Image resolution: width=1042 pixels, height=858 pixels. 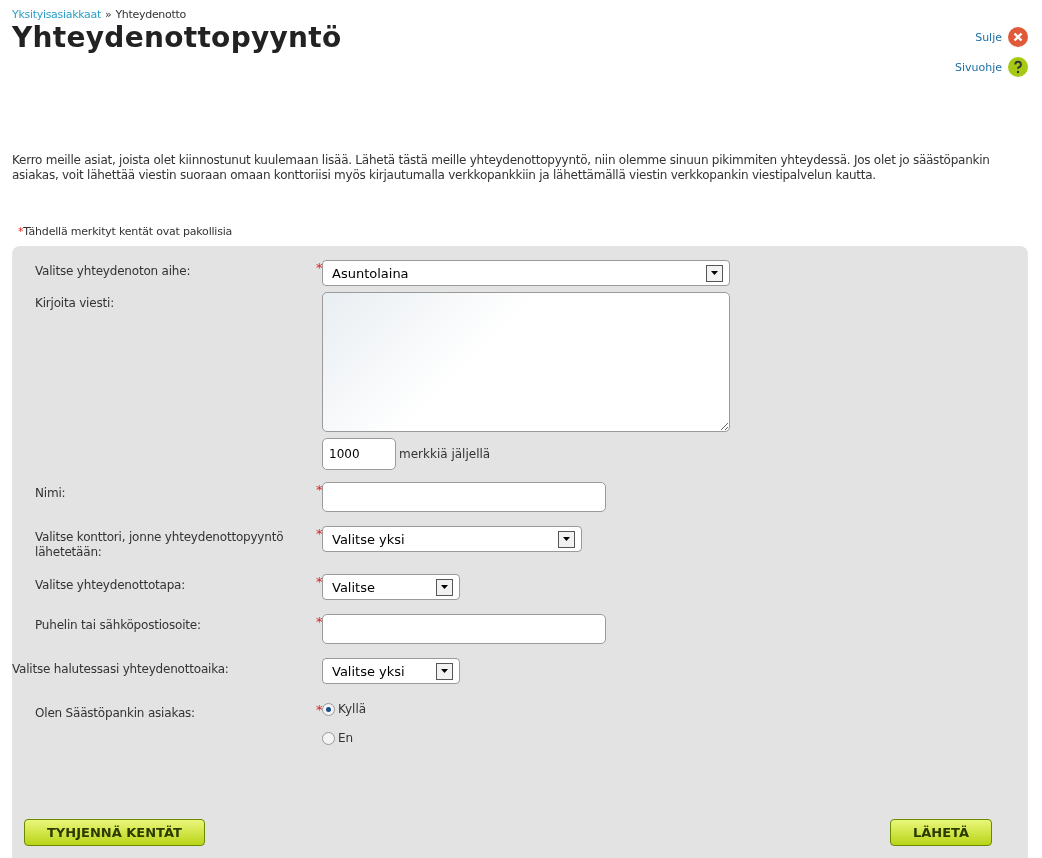 What do you see at coordinates (445, 454) in the screenshot?
I see `counter-text: merkkiä jäljellä` at bounding box center [445, 454].